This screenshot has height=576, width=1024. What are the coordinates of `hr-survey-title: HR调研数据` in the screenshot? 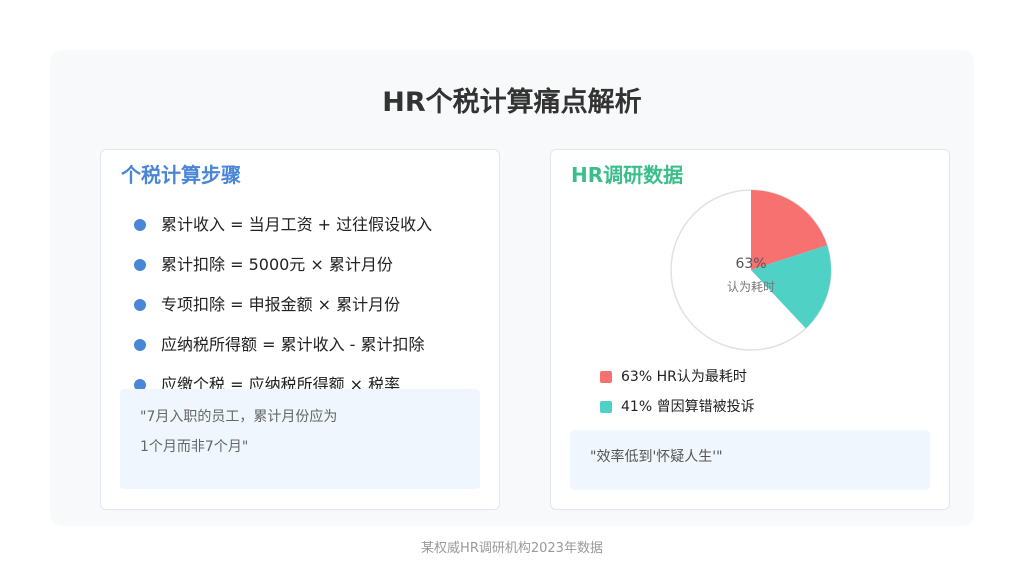 It's located at (627, 175).